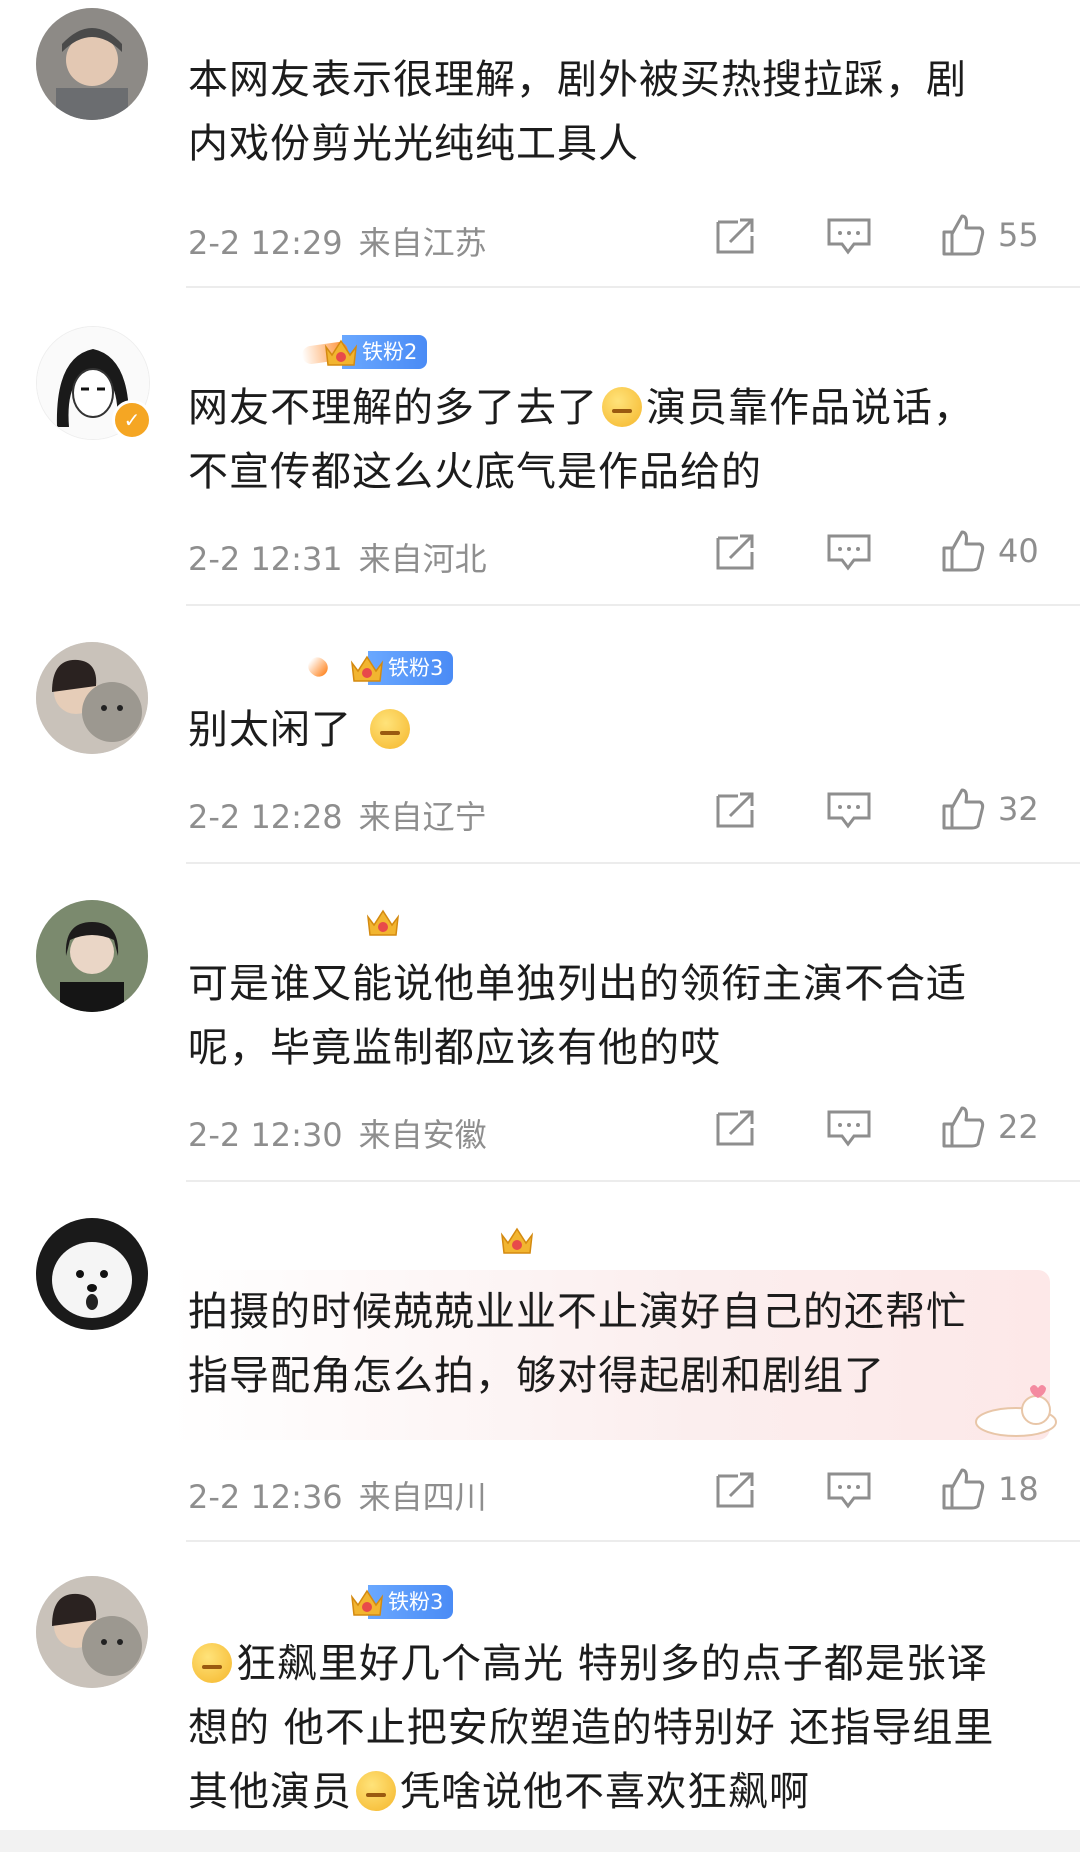 The width and height of the screenshot is (1080, 1852). What do you see at coordinates (265, 1497) in the screenshot?
I see `comment-date: 2-2 12:36` at bounding box center [265, 1497].